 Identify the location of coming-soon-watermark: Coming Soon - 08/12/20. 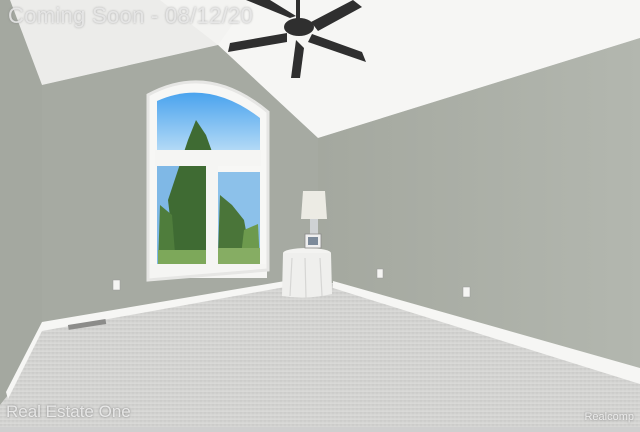
(130, 16).